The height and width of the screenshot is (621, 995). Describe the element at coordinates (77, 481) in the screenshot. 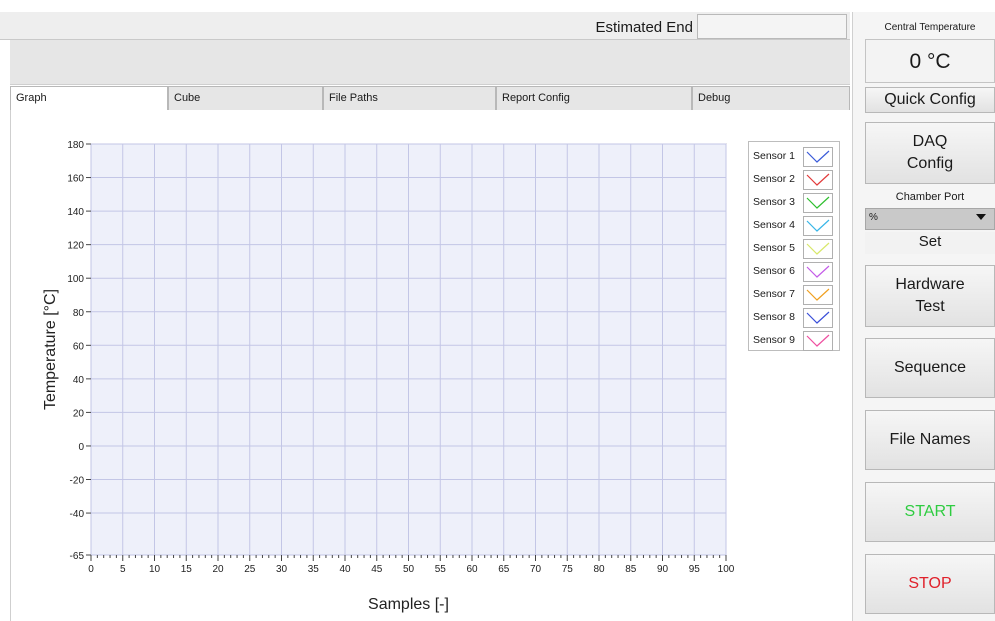

I see `y-tick-label: -20` at that location.